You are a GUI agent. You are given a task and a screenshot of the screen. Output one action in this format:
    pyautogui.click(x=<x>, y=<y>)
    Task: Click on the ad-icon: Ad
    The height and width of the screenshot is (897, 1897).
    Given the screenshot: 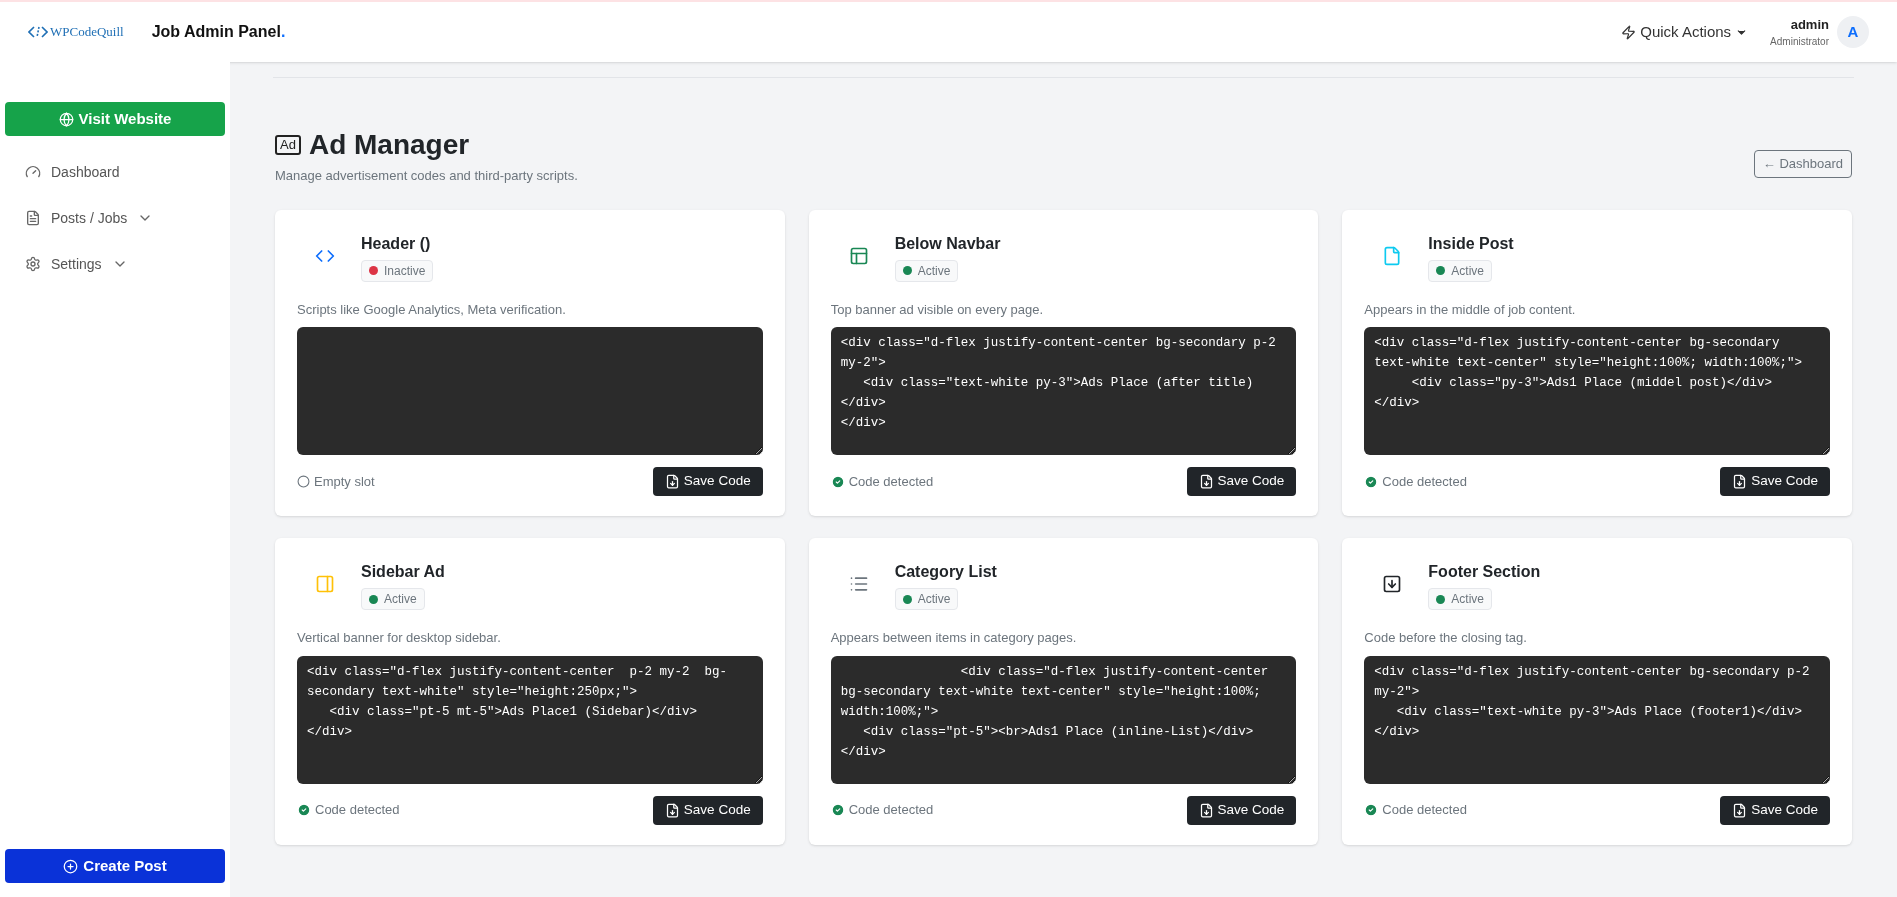 What is the action you would take?
    pyautogui.click(x=288, y=145)
    